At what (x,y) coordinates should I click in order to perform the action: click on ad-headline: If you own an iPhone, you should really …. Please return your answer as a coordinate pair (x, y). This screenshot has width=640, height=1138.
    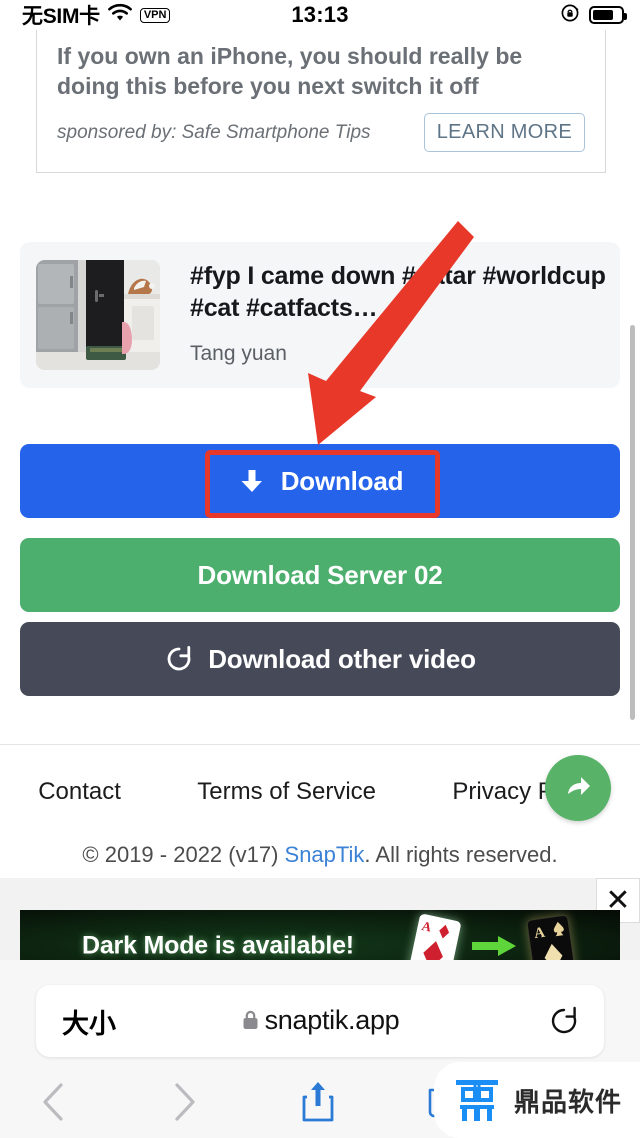
    Looking at the image, I should click on (290, 71).